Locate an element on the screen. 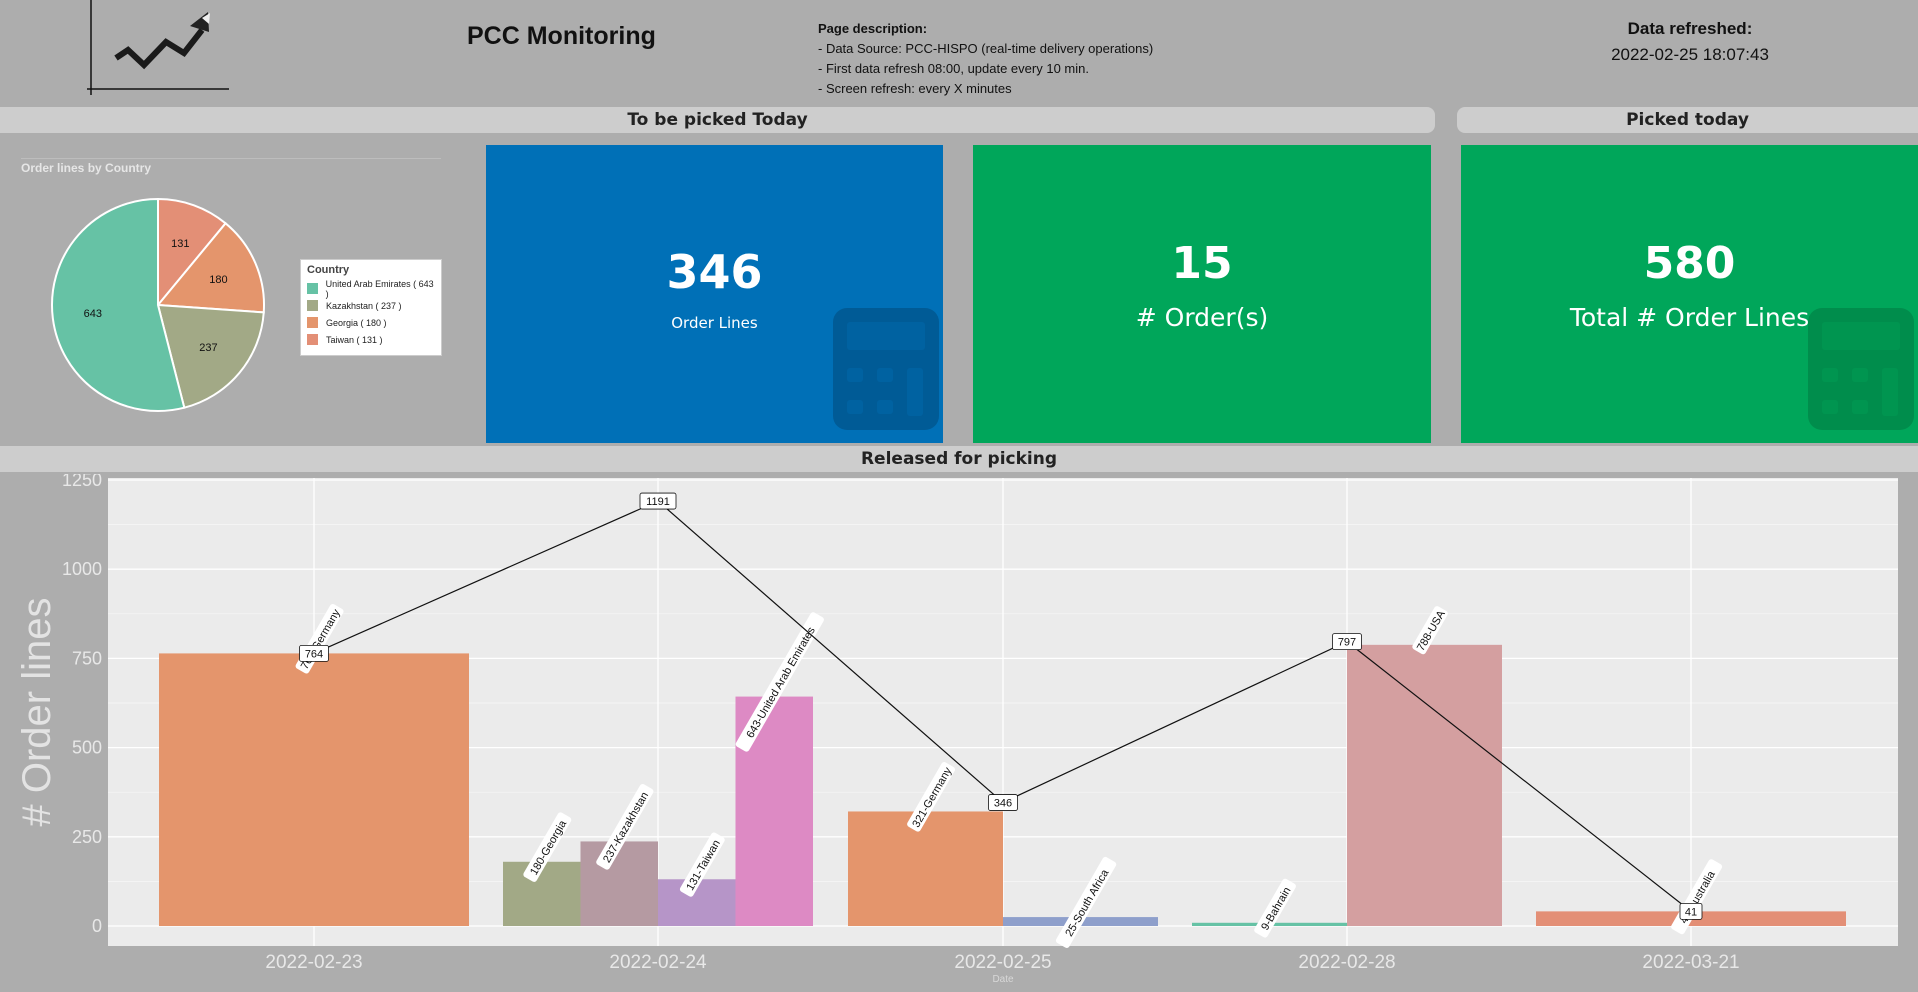  legend-label: Kazakhstan ( 237 ) is located at coordinates (364, 305).